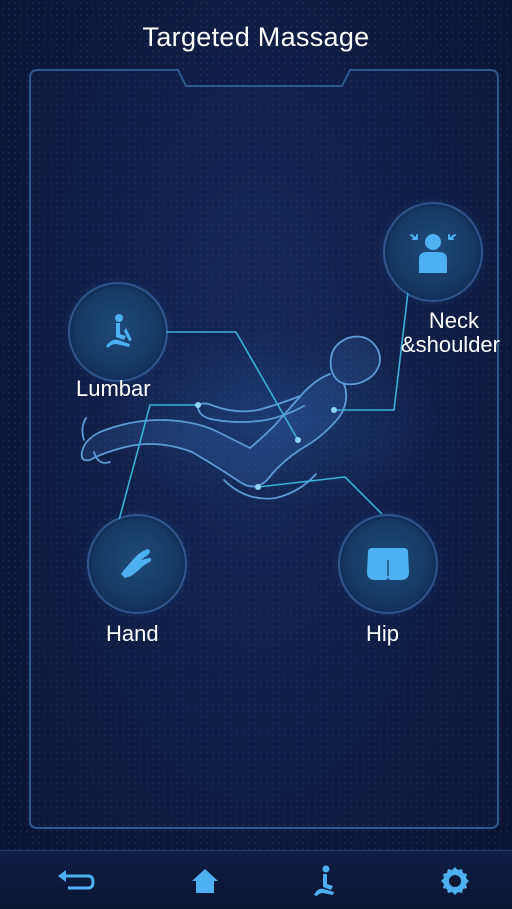 Image resolution: width=512 pixels, height=909 pixels. I want to click on recline-chair-icon, so click(119, 331).